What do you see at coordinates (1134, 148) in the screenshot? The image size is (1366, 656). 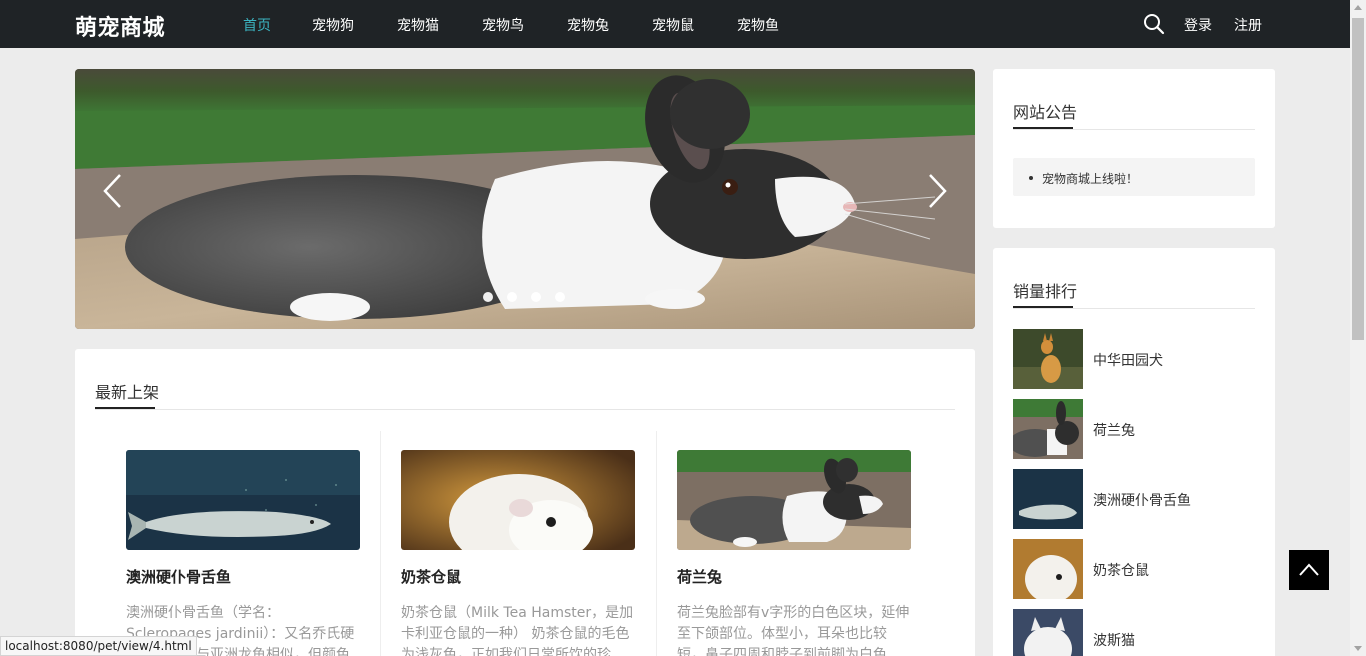 I see `site-notice-panel: 网站公告 宠物商城上线啦！` at bounding box center [1134, 148].